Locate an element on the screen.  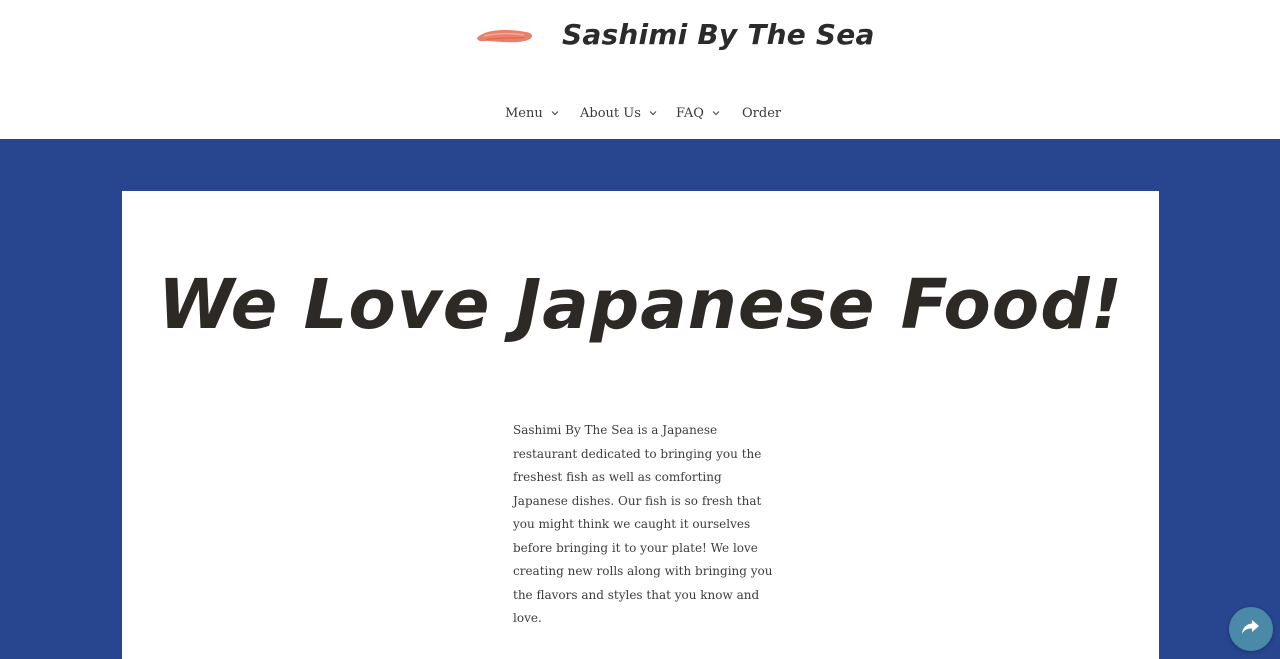
share-button is located at coordinates (1251, 629).